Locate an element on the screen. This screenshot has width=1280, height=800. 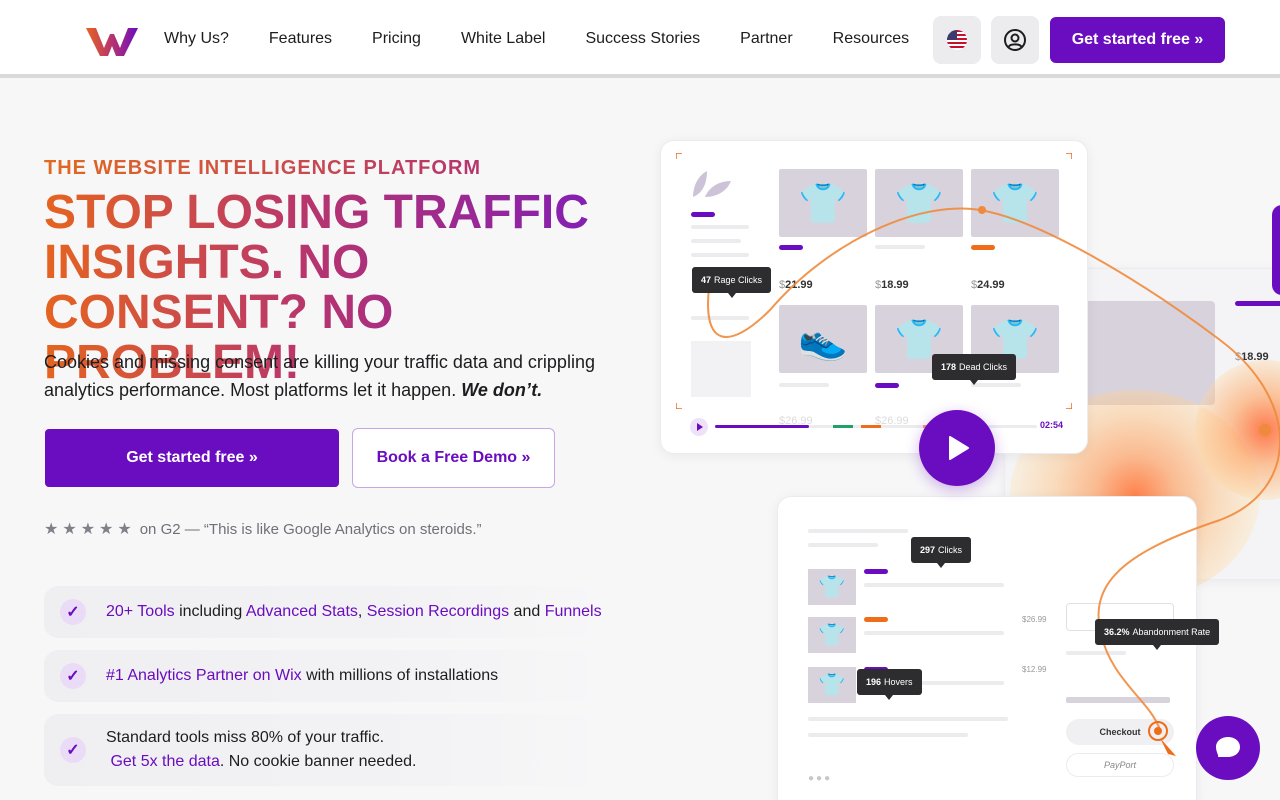
nav-link-pricing: Pricing is located at coordinates (396, 39).